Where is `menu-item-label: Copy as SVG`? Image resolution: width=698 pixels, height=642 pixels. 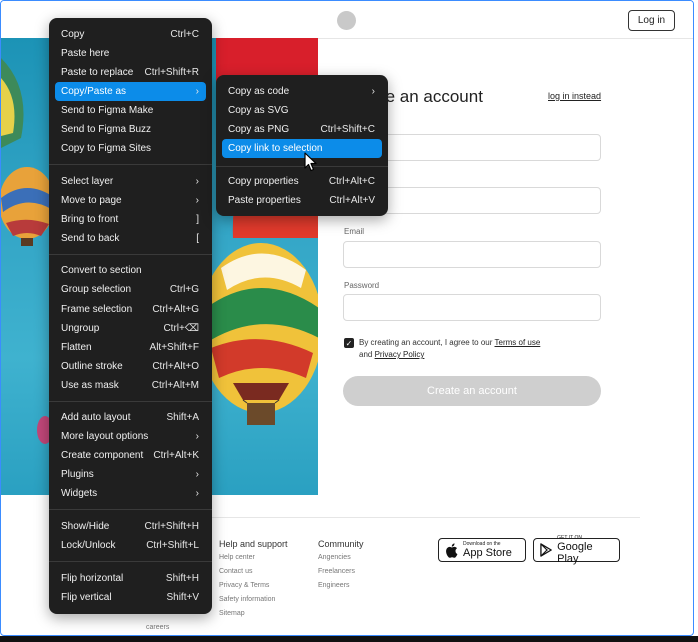
menu-item-label: Copy as SVG is located at coordinates (258, 110).